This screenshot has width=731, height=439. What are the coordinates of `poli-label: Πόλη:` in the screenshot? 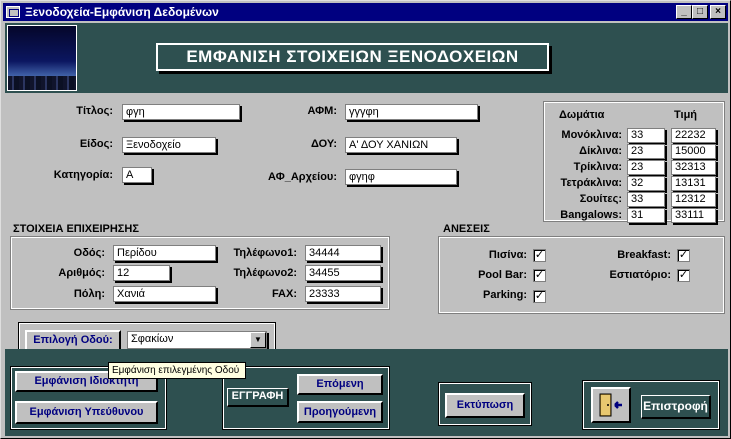 It's located at (89, 294).